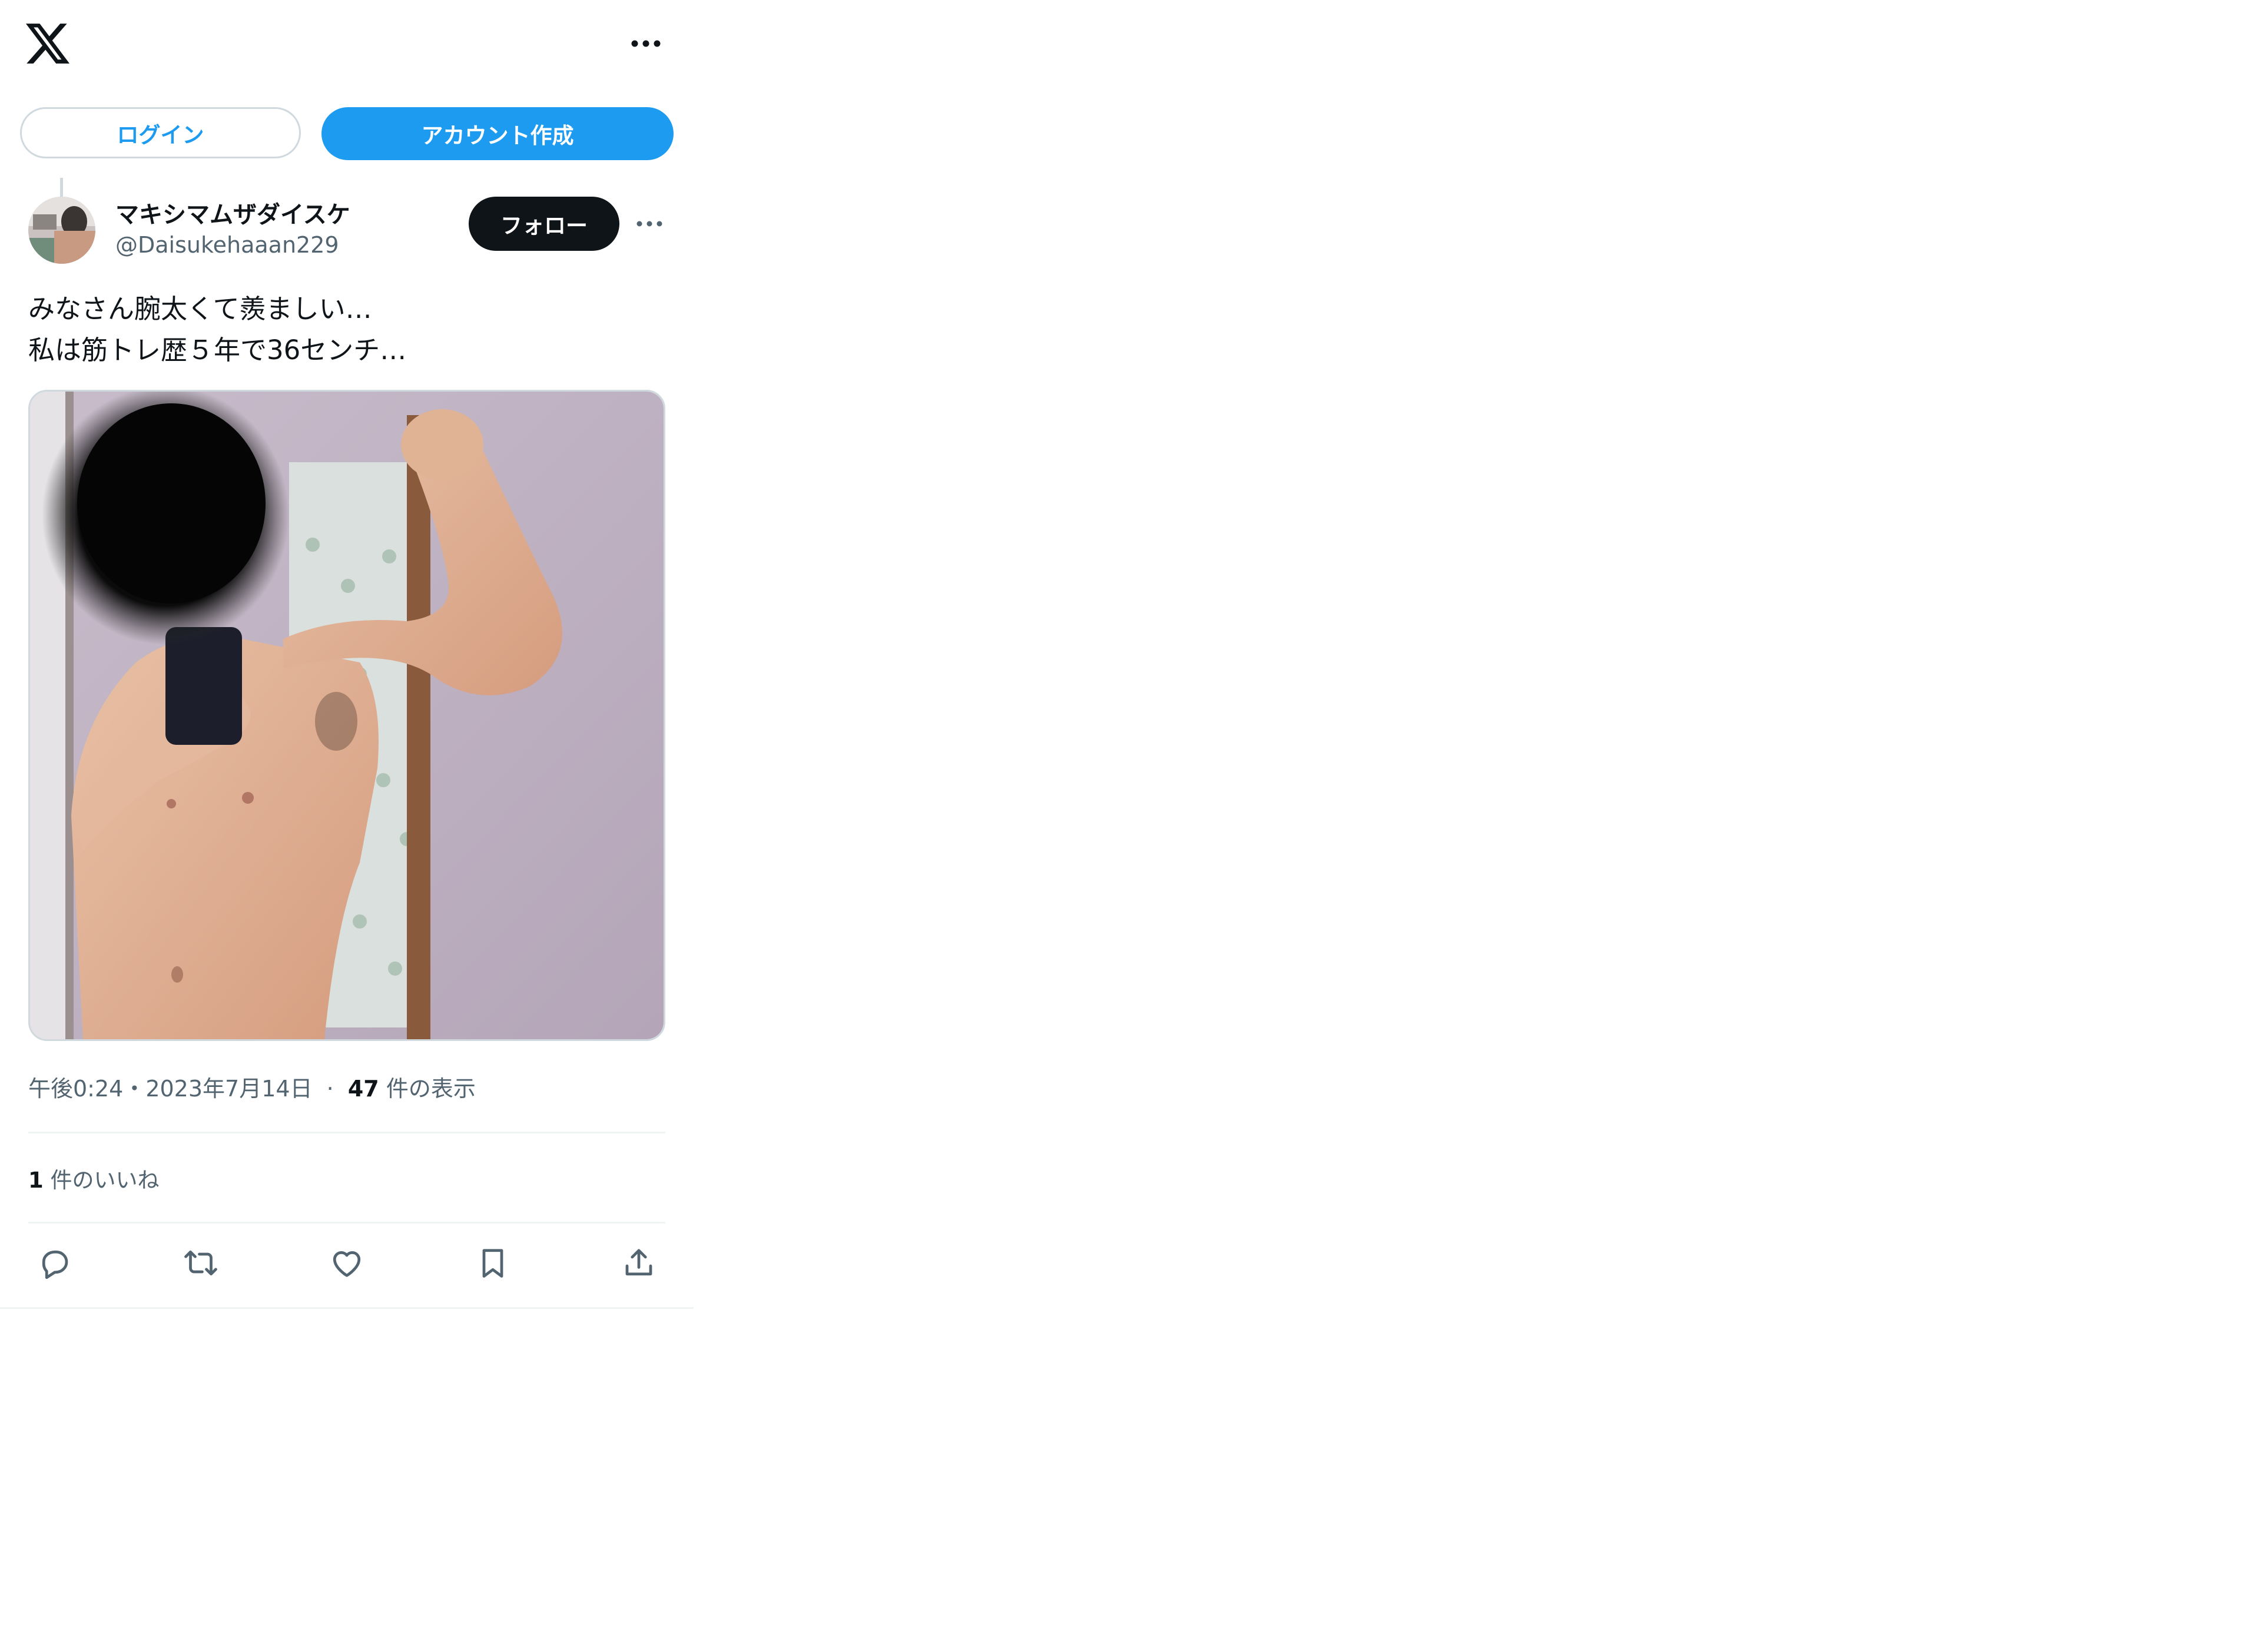 This screenshot has height=1641, width=2268. I want to click on repost-icon, so click(200, 1263).